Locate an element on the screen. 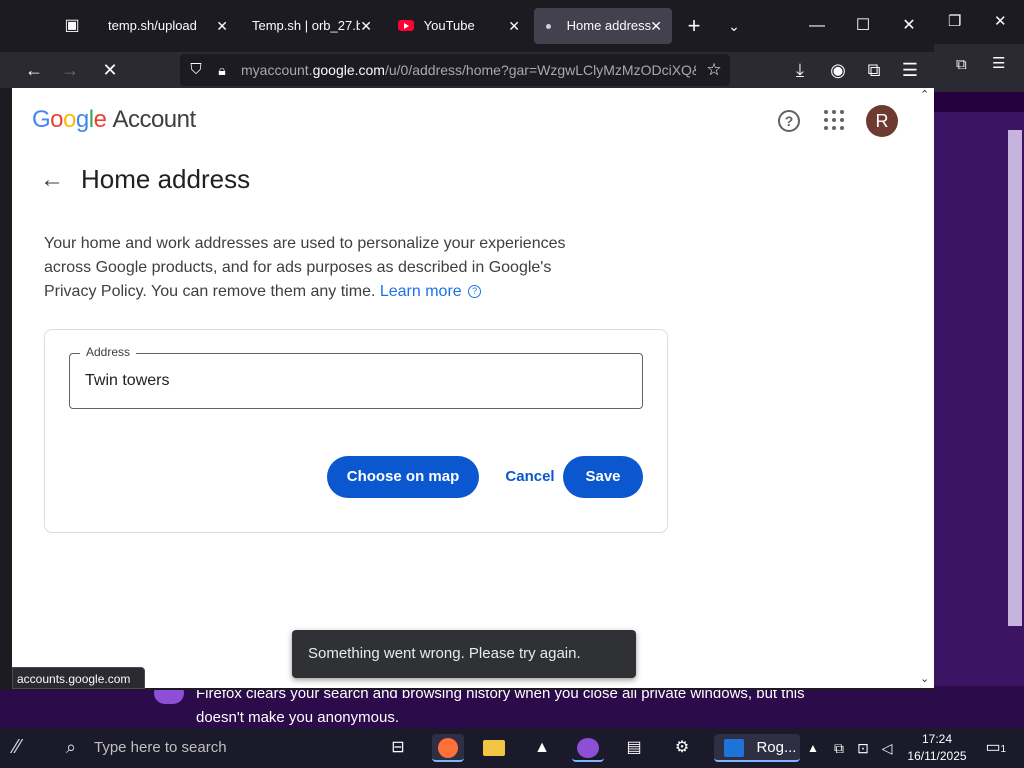  scroll-up-icon: ⌃ is located at coordinates (924, 94).